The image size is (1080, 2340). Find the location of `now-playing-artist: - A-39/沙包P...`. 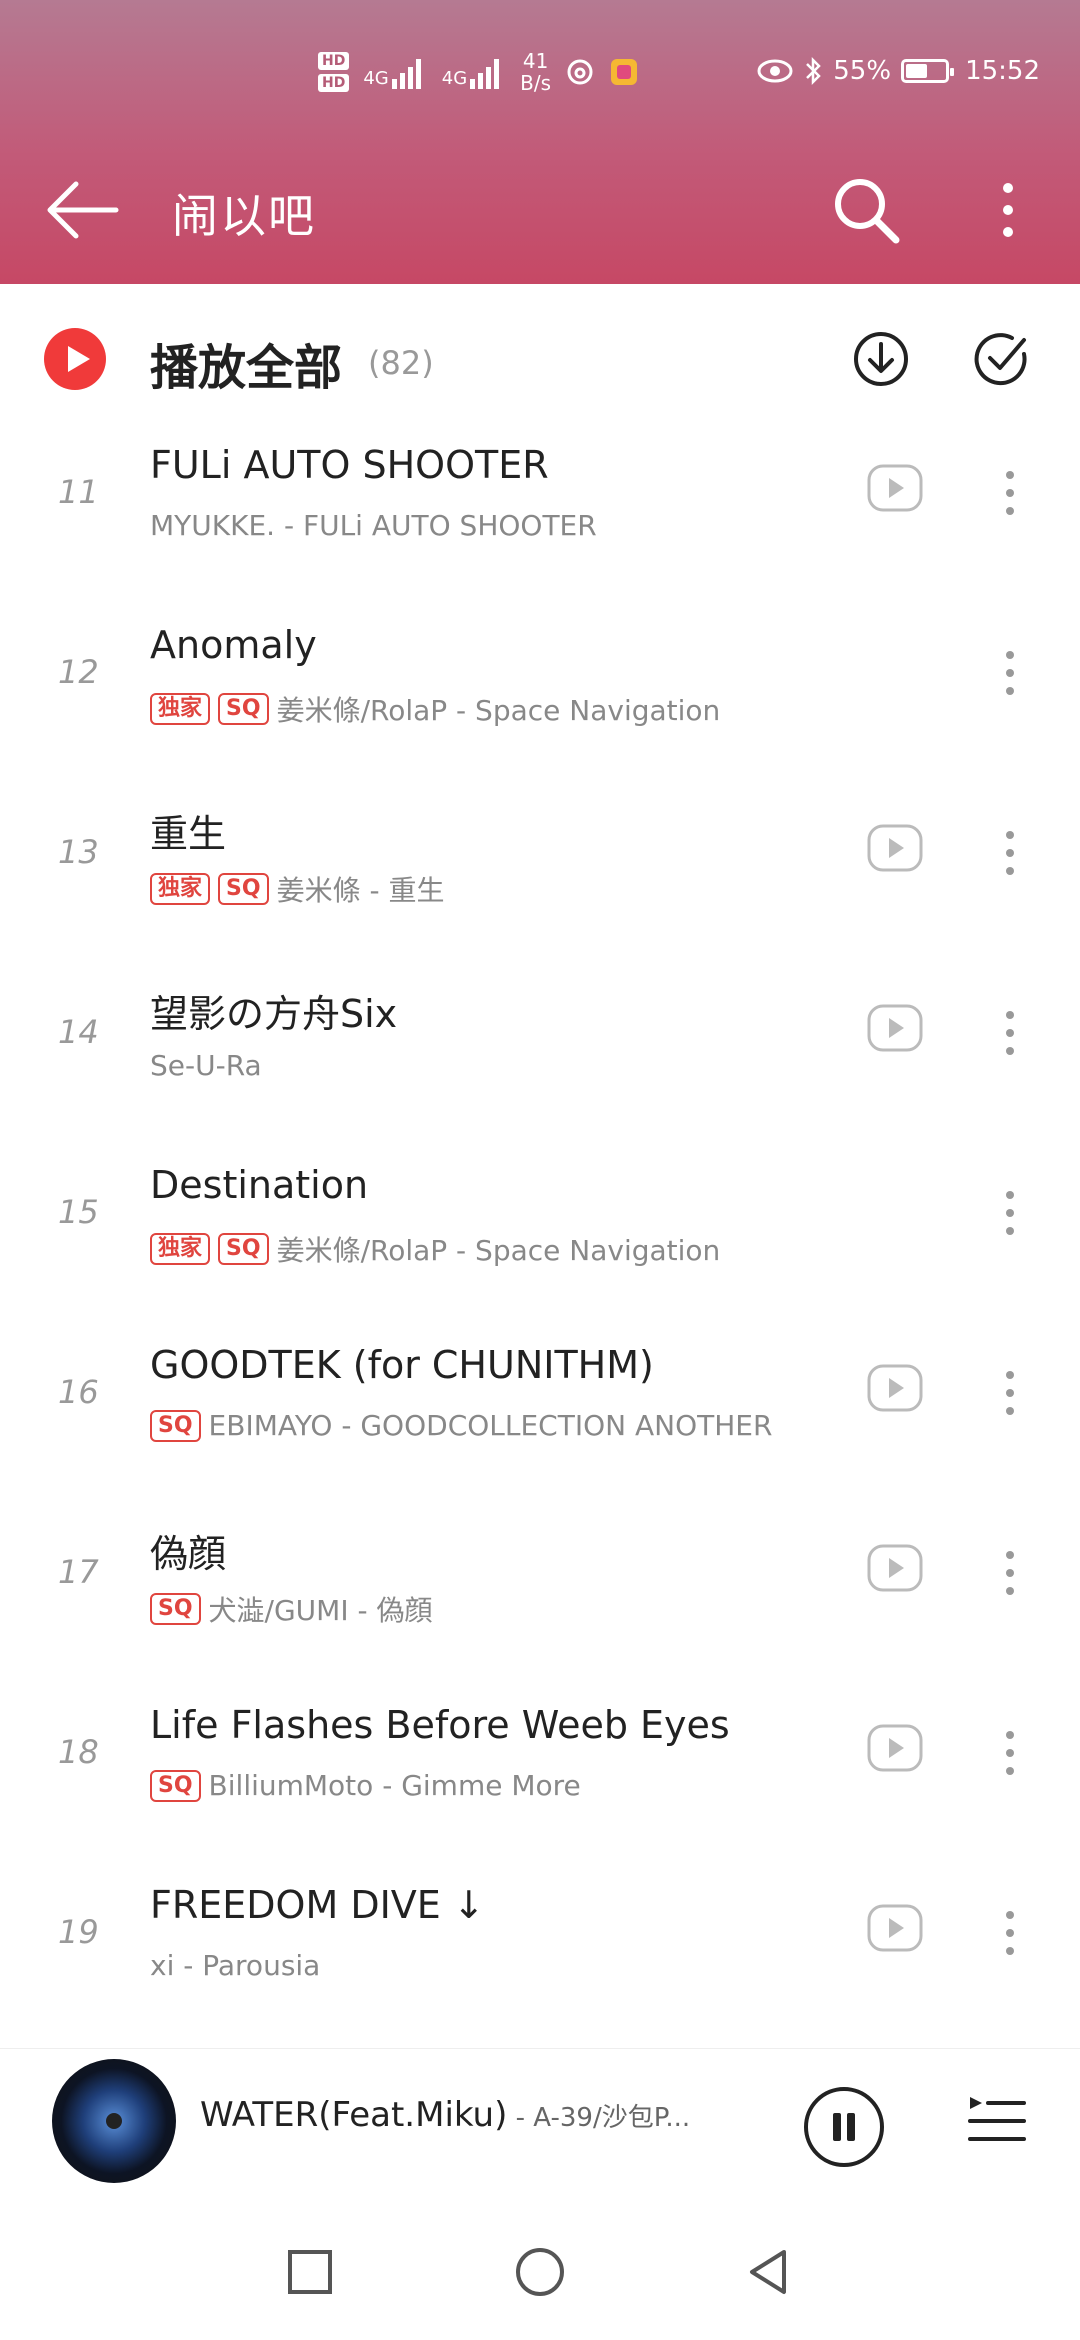

now-playing-artist: - A-39/沙包P... is located at coordinates (599, 2118).